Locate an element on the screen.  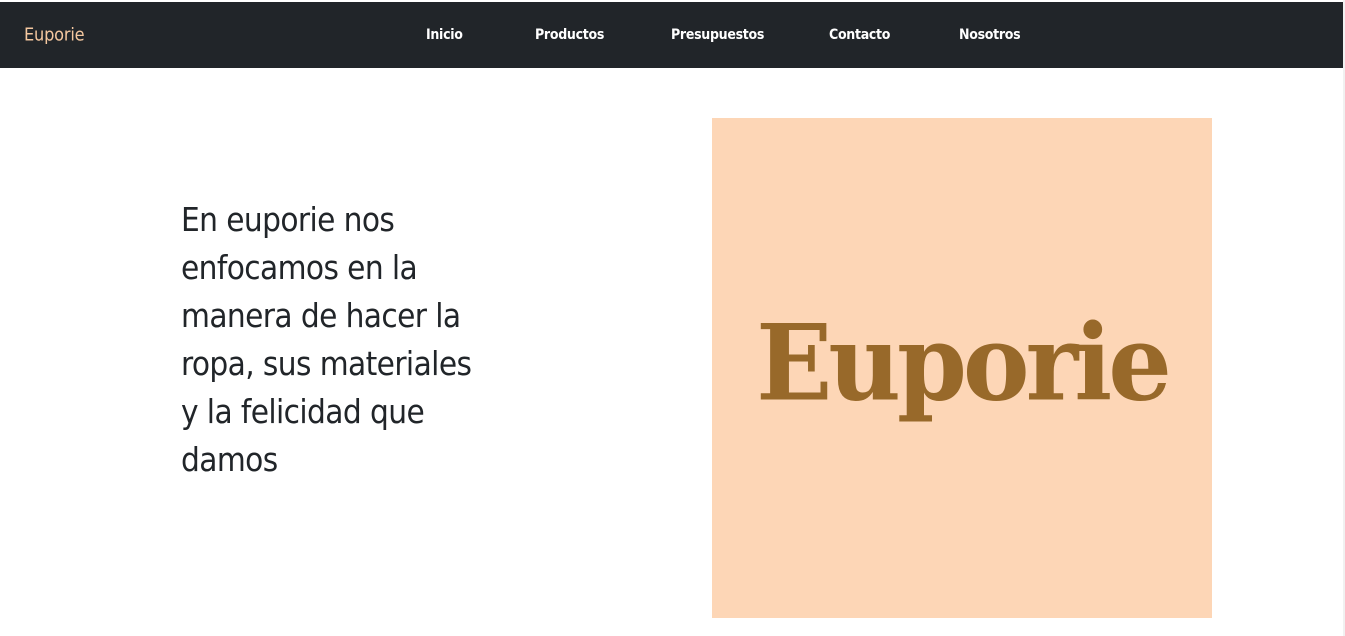
nav-link-productos: Productos is located at coordinates (569, 35).